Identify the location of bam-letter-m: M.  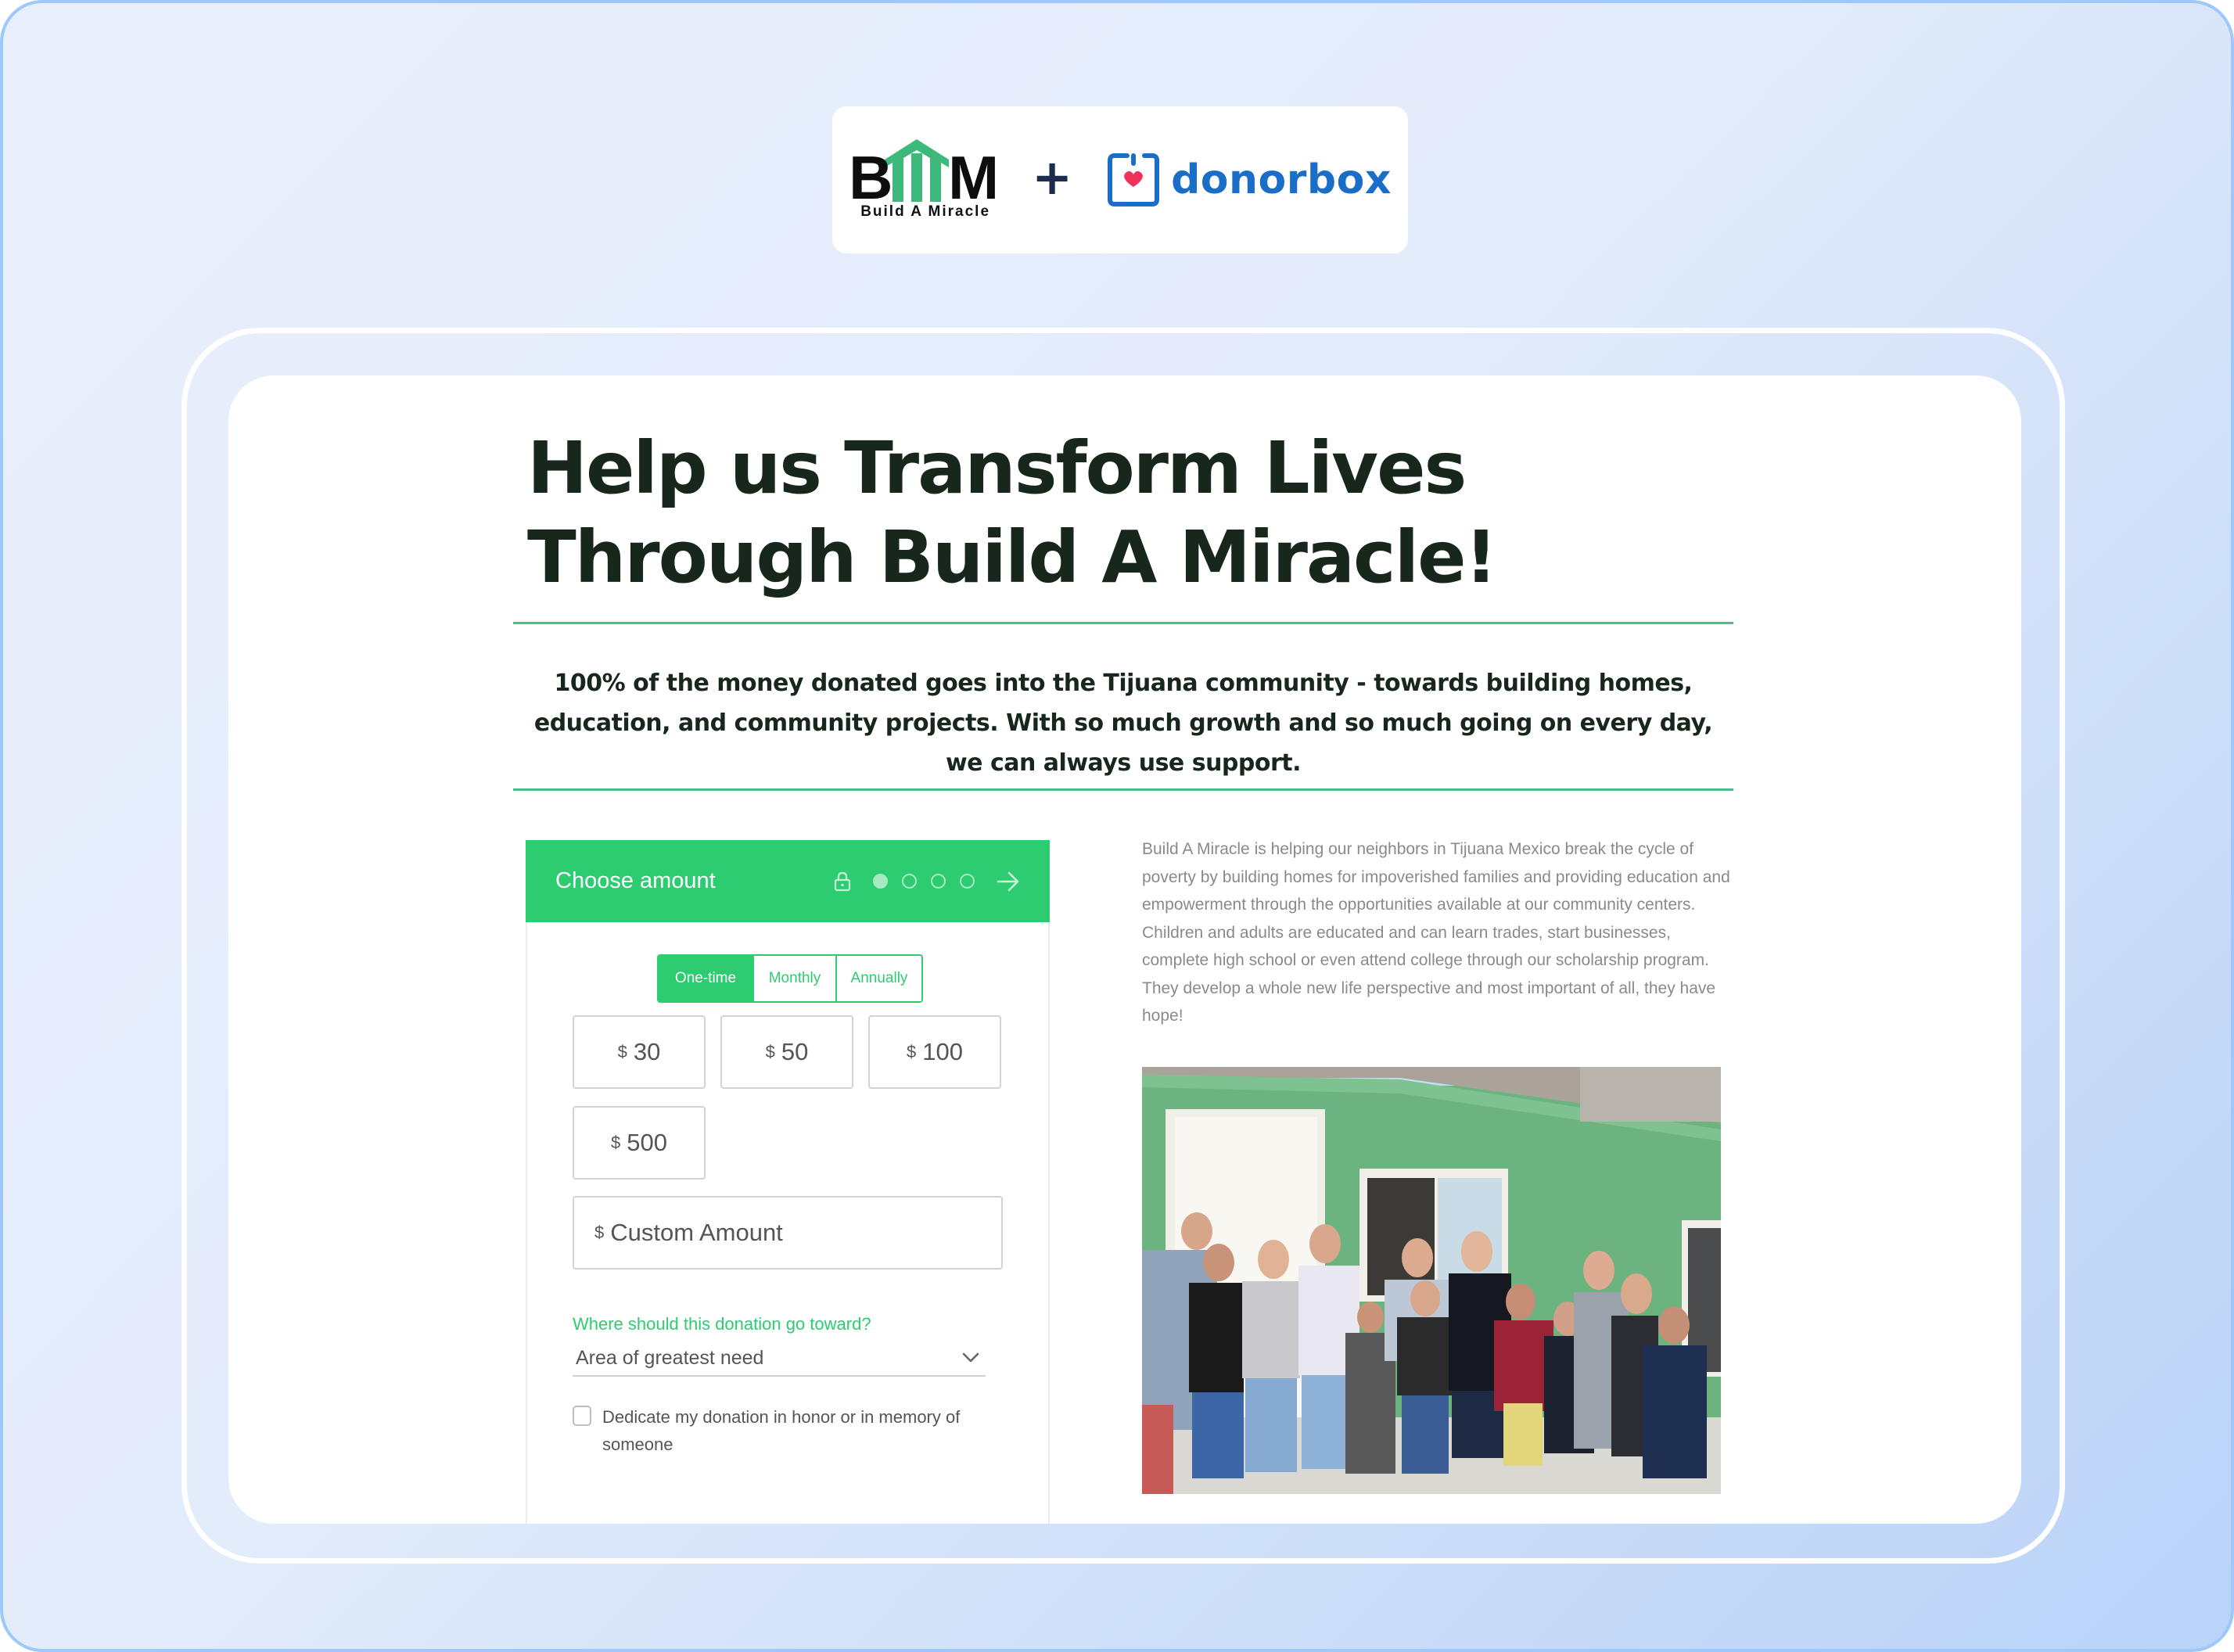
(973, 177).